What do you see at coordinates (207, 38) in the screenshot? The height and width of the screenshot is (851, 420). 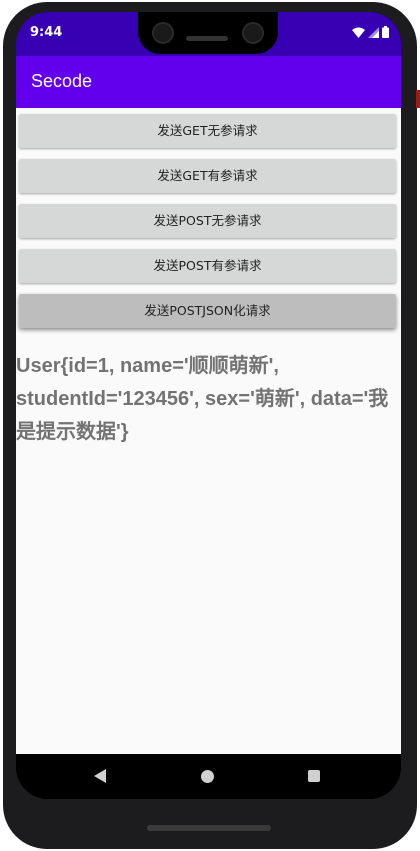 I see `earpiece-speaker` at bounding box center [207, 38].